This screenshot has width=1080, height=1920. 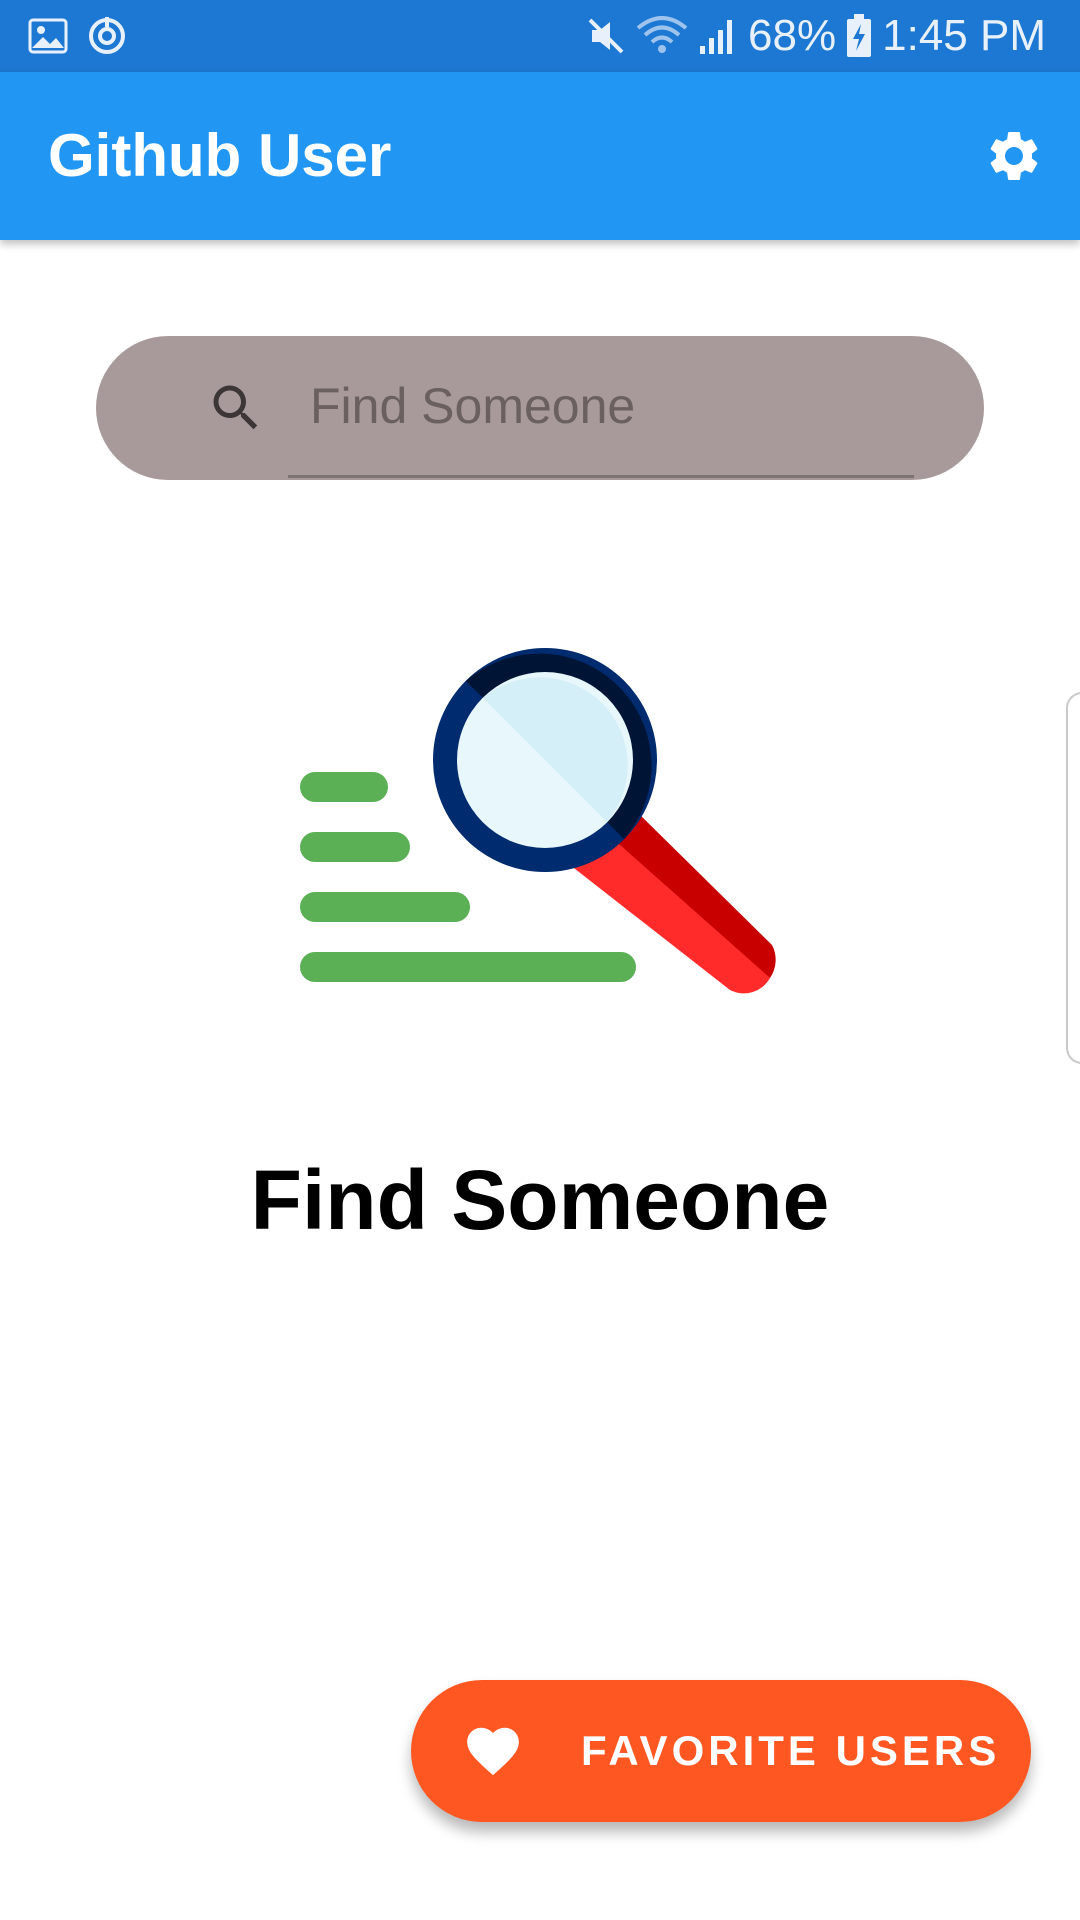 What do you see at coordinates (716, 37) in the screenshot?
I see `signal-icon` at bounding box center [716, 37].